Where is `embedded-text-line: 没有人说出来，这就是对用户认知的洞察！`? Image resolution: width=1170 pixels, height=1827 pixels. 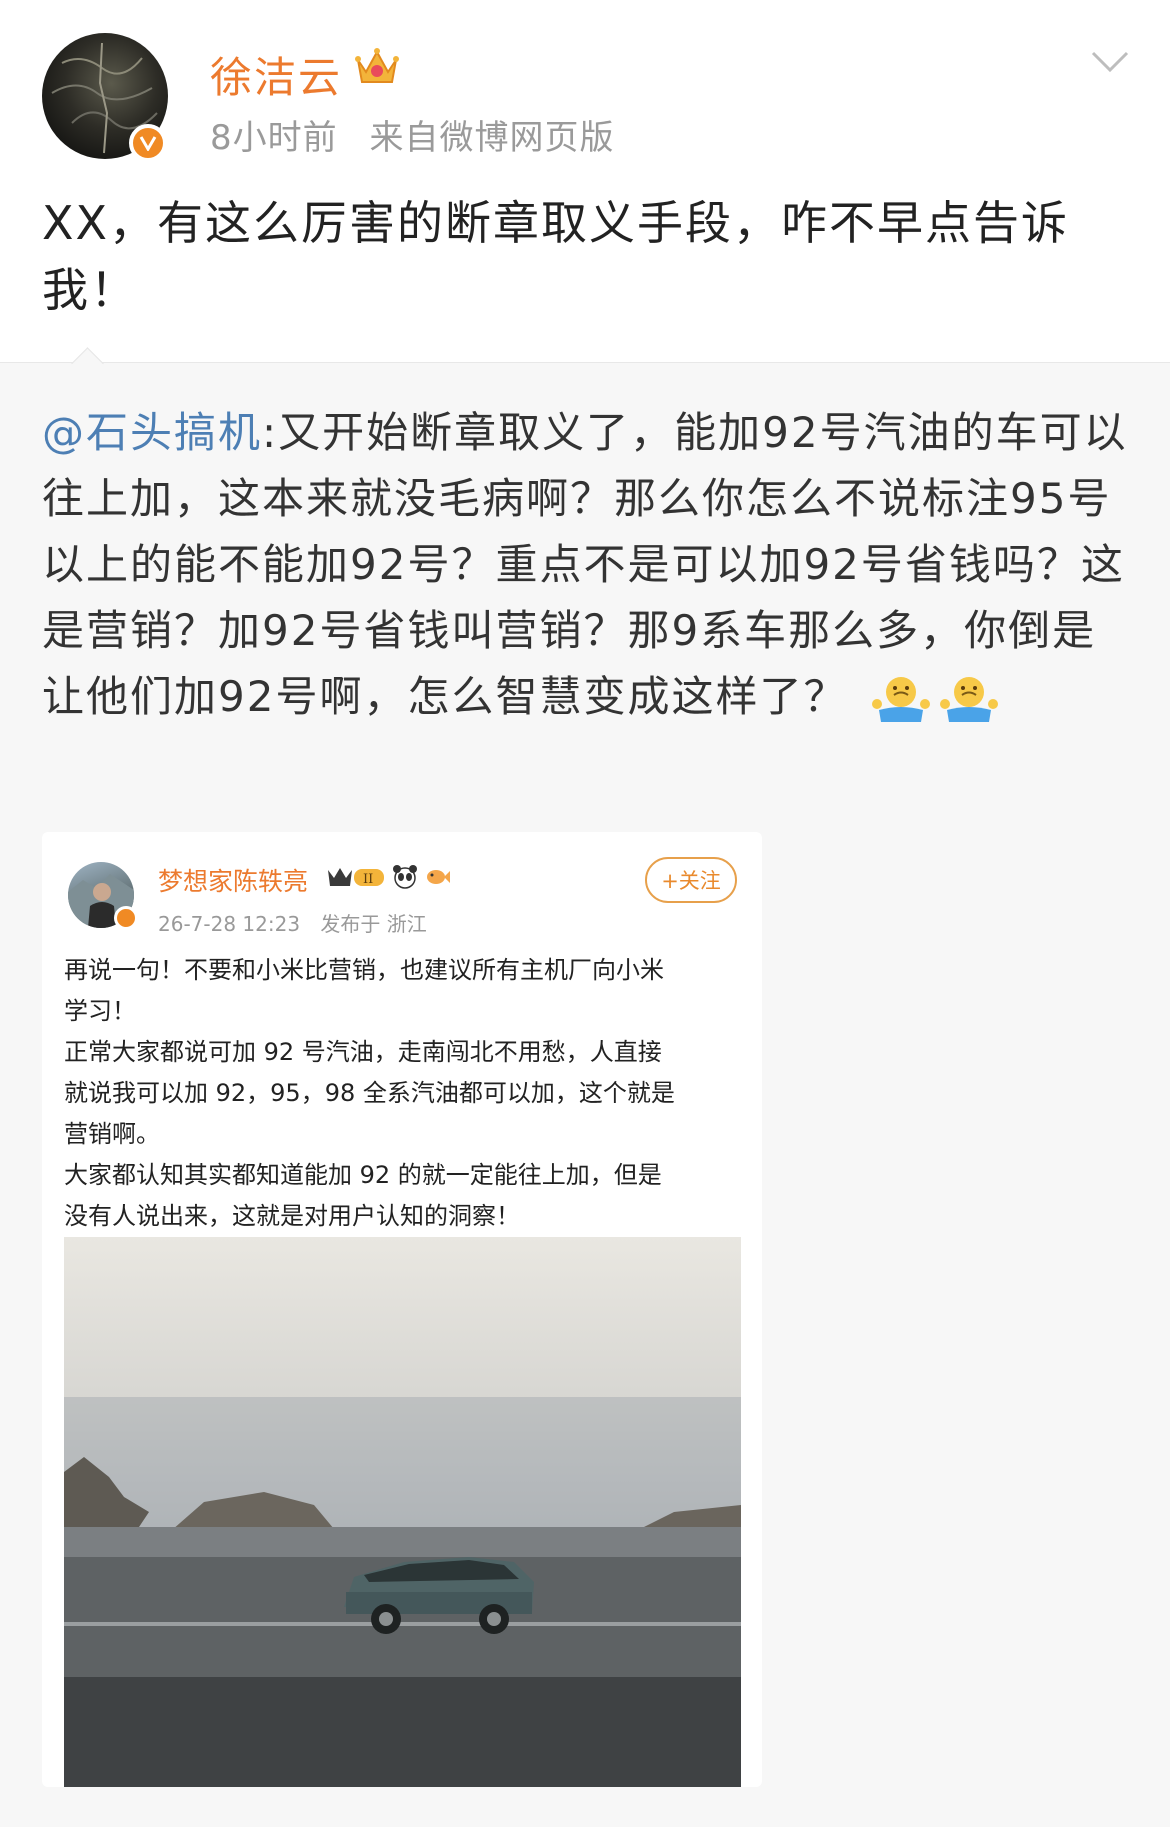 embedded-text-line: 没有人说出来，这就是对用户认知的洞察！ is located at coordinates (292, 1216).